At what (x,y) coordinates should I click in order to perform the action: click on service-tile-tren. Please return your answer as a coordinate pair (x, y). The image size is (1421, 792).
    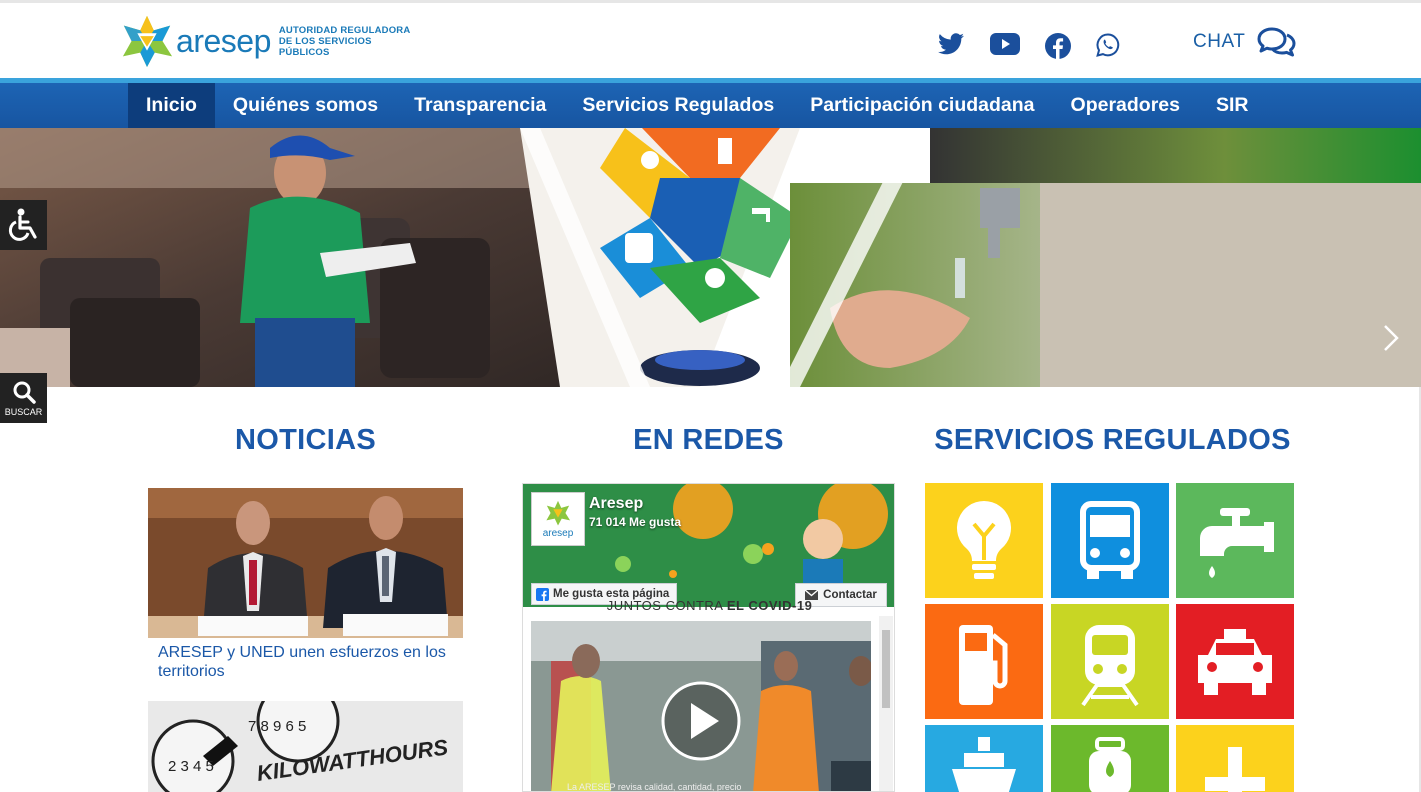
    Looking at the image, I should click on (1110, 661).